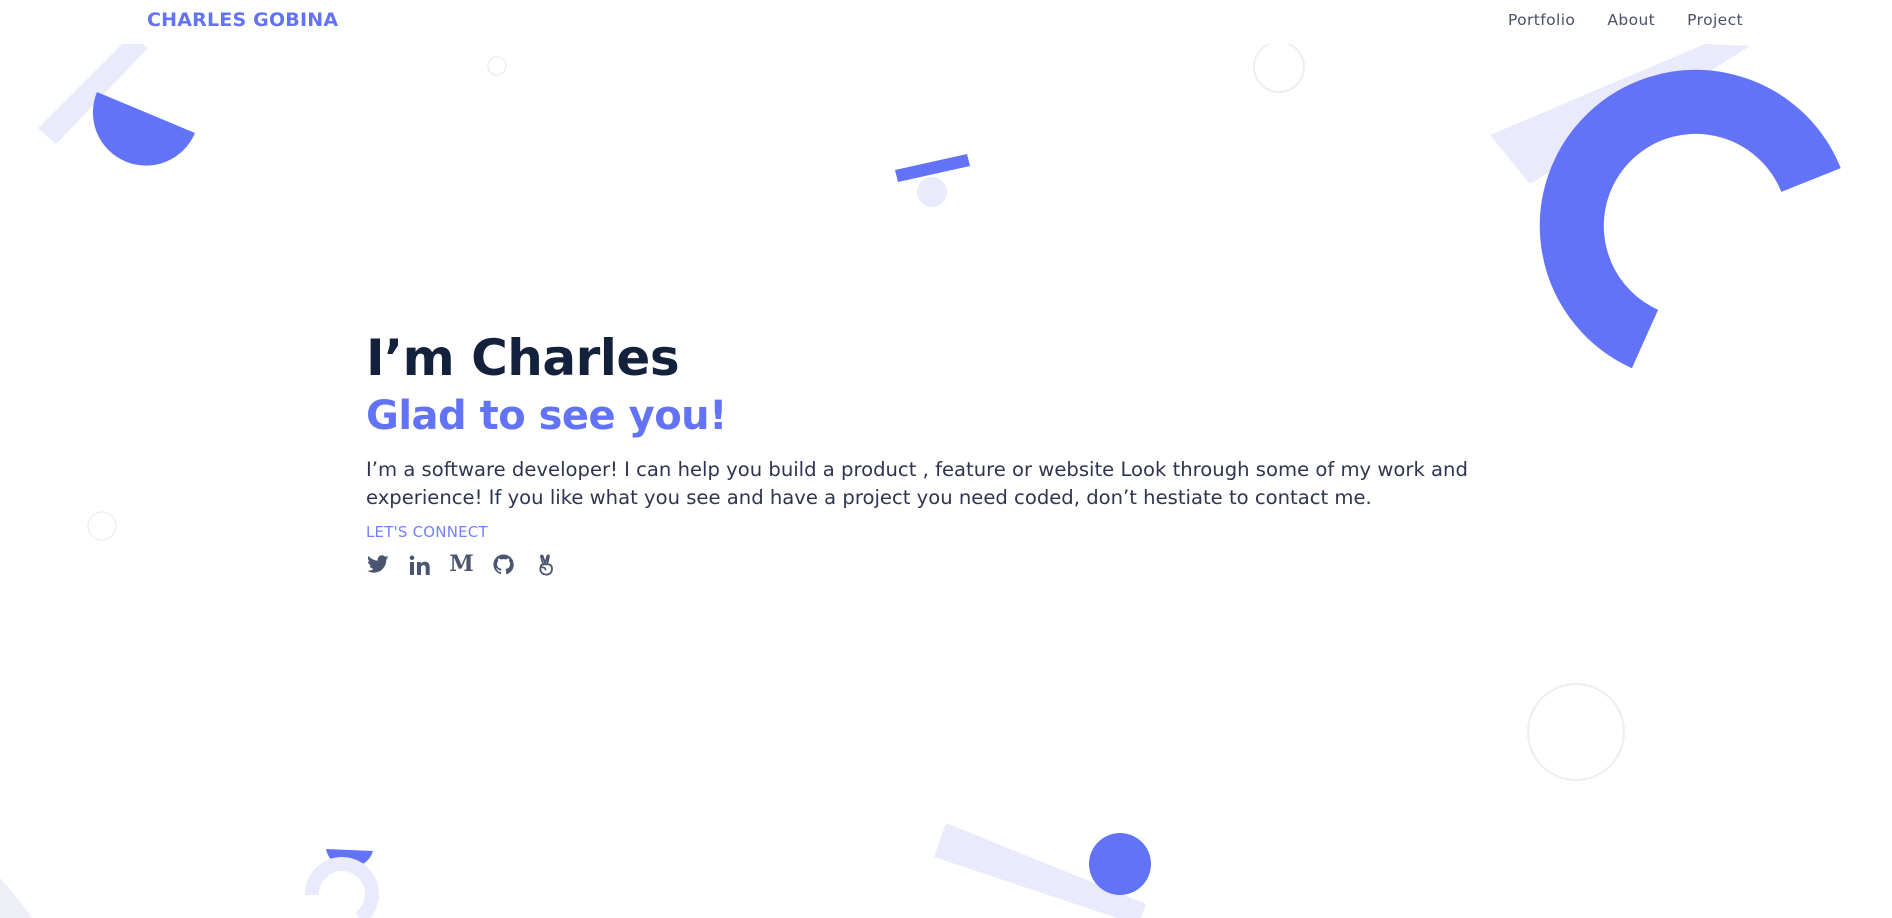 This screenshot has height=918, width=1892. I want to click on nav-link-project: Project, so click(1715, 20).